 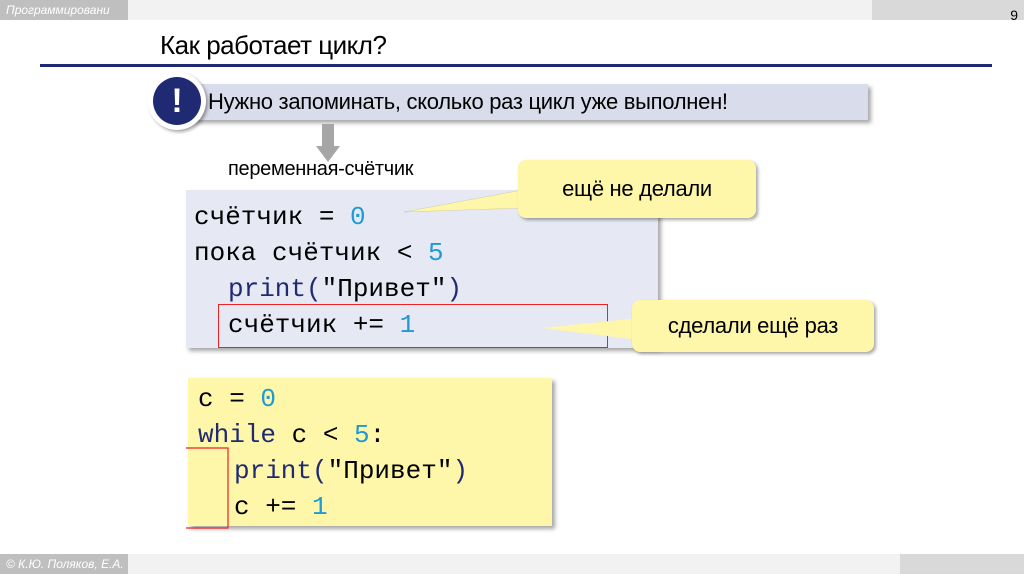 I want to click on exclamation-icon: !, so click(x=177, y=101).